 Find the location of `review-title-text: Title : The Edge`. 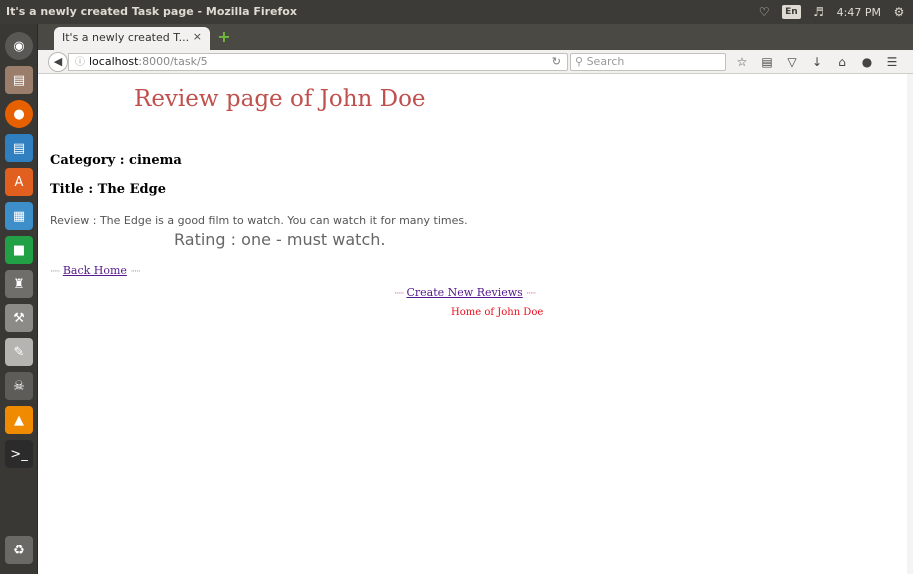

review-title-text: Title : The Edge is located at coordinates (108, 189).